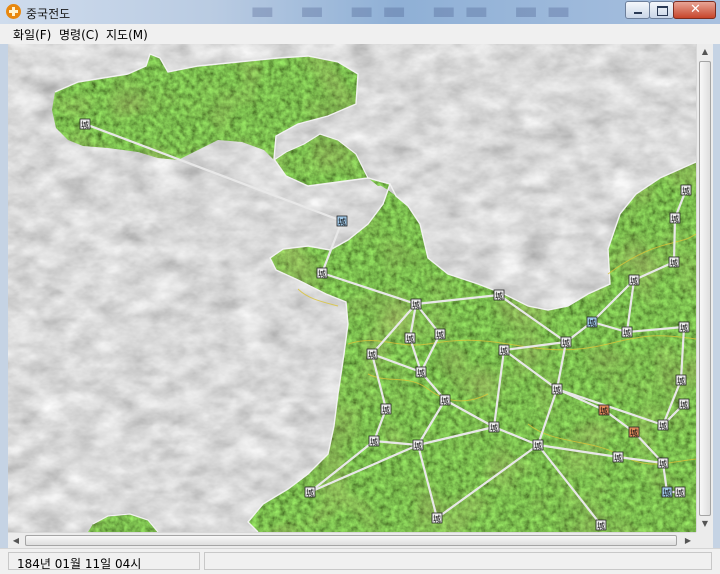 The height and width of the screenshot is (574, 720). What do you see at coordinates (414, 13) in the screenshot?
I see `title-bar-decoration: ▬ ▬ ▬▬ ▬▬ ▬▬` at bounding box center [414, 13].